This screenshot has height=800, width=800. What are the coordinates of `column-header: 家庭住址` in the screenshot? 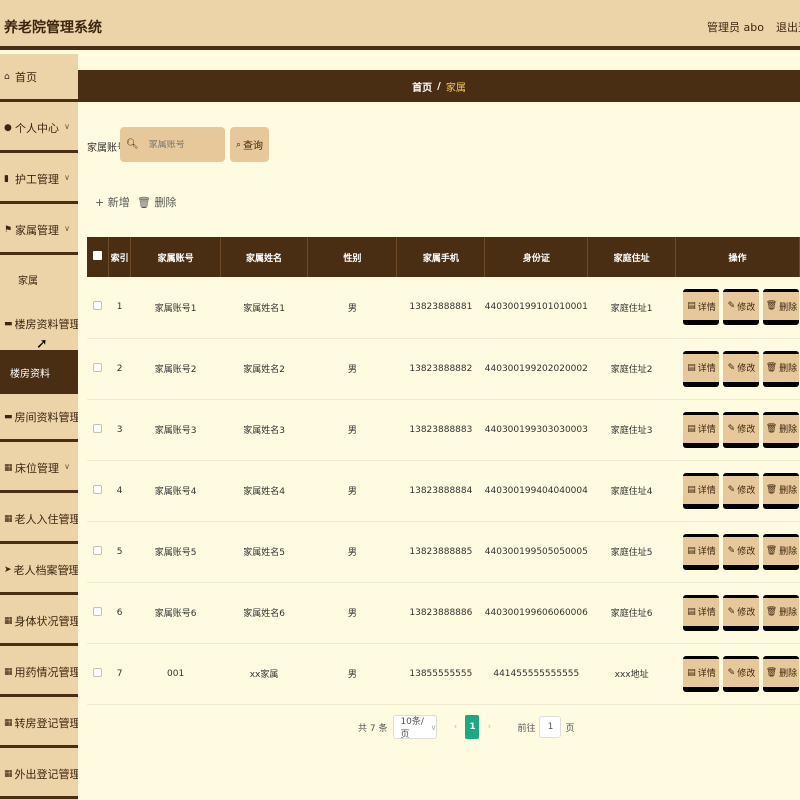 It's located at (631, 257).